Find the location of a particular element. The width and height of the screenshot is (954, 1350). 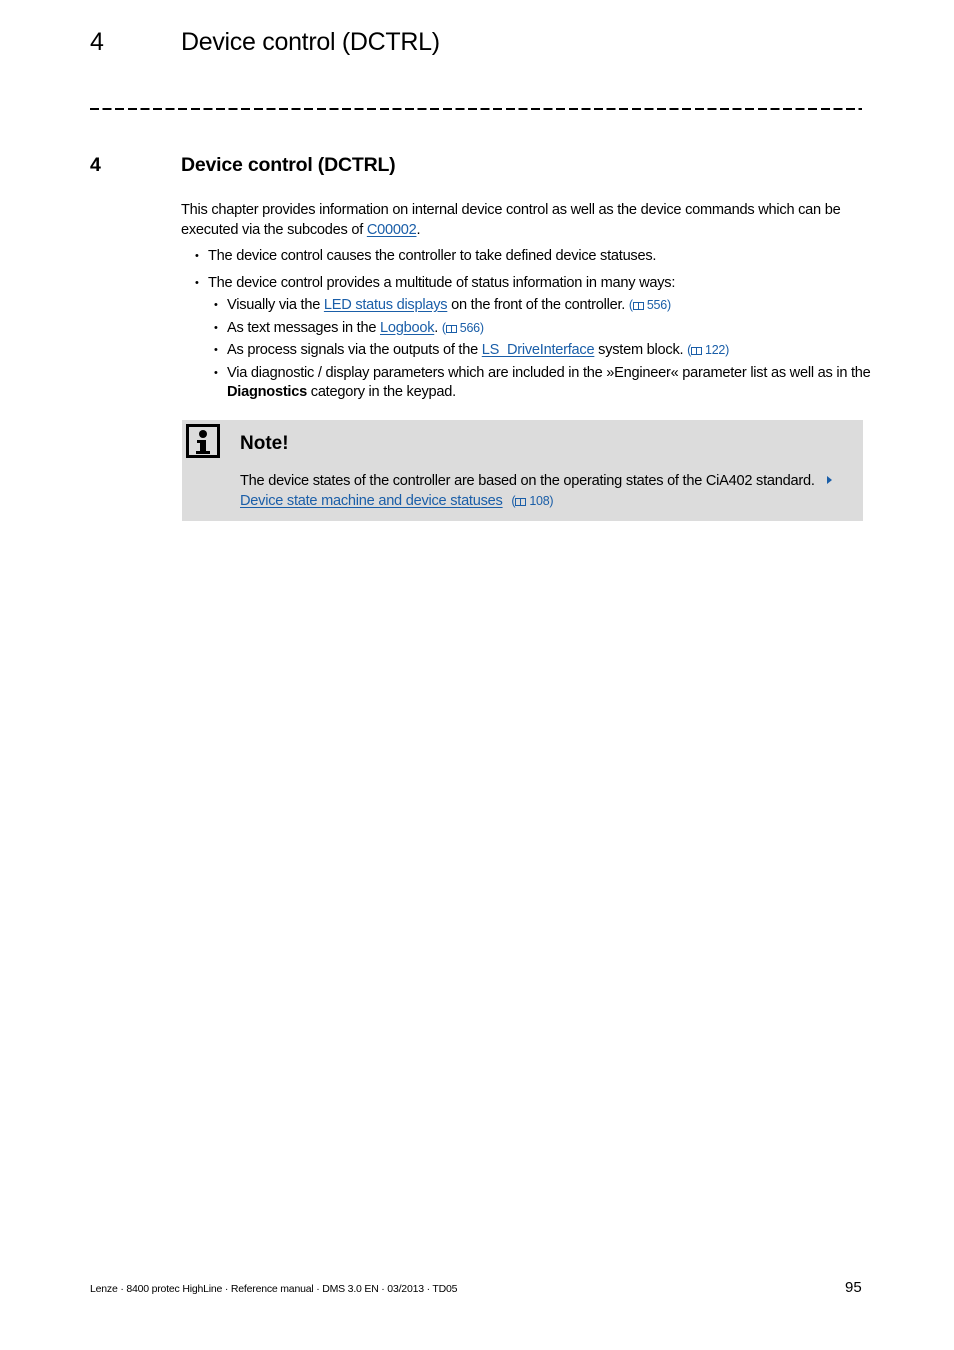

sub-bullet-text: on the front of the controller. is located at coordinates (538, 305).